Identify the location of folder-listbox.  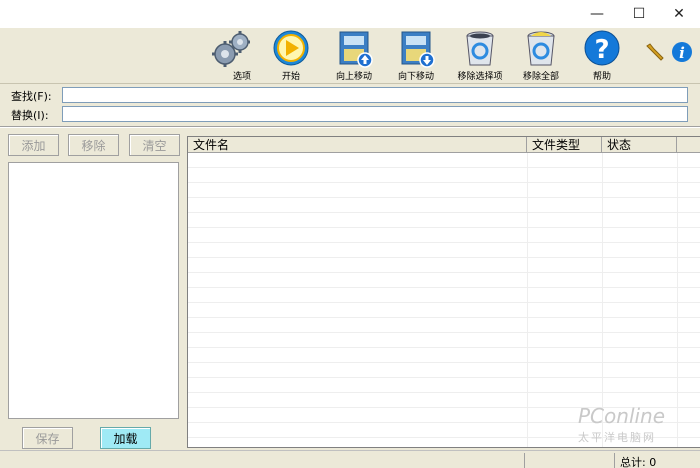
(93, 290).